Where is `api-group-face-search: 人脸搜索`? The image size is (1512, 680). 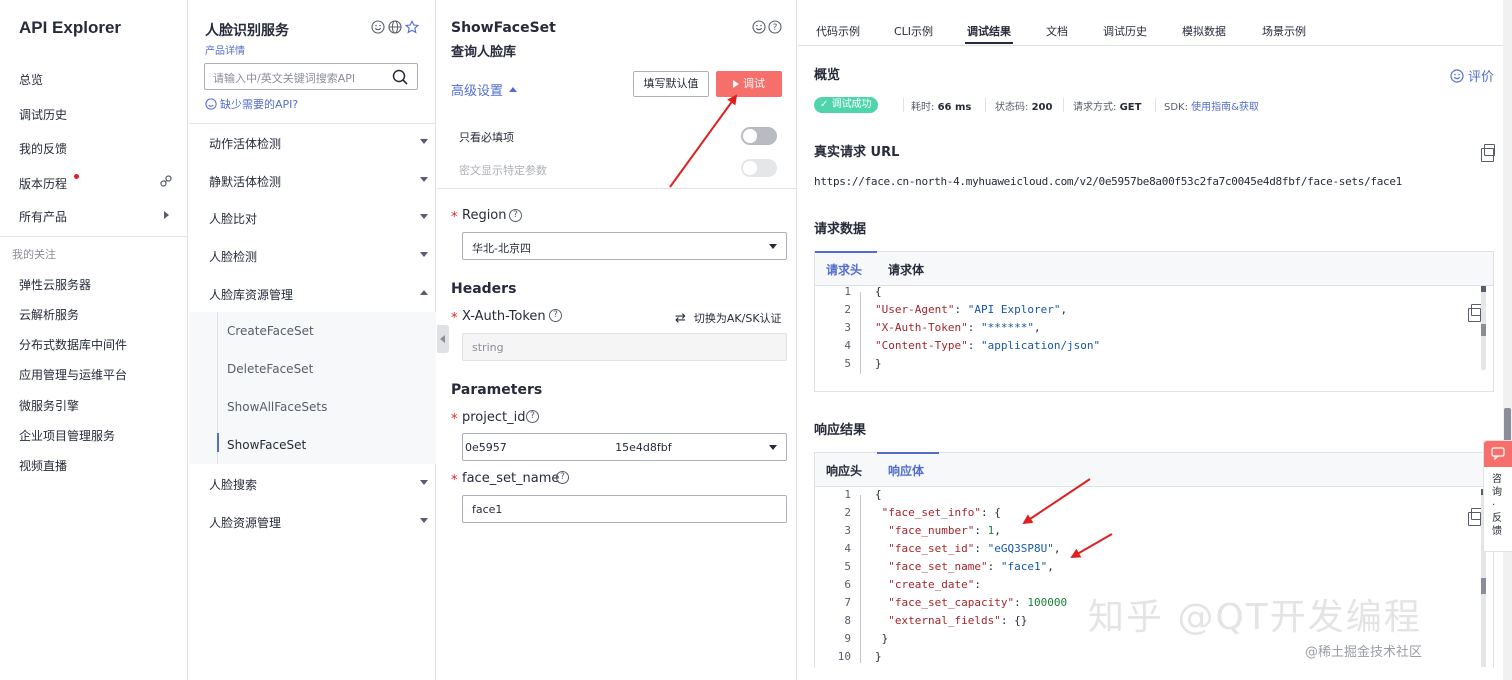 api-group-face-search: 人脸搜索 is located at coordinates (312, 483).